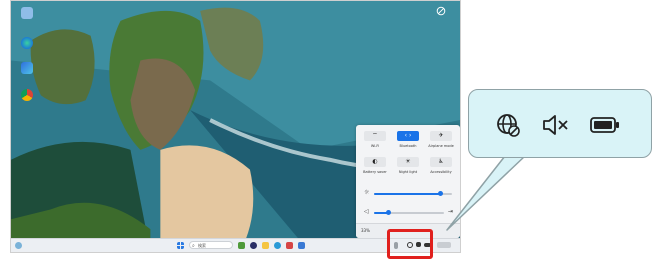 Image resolution: width=656 pixels, height=263 pixels. Describe the element at coordinates (555, 125) in the screenshot. I see `speaker-muted-icon` at that location.